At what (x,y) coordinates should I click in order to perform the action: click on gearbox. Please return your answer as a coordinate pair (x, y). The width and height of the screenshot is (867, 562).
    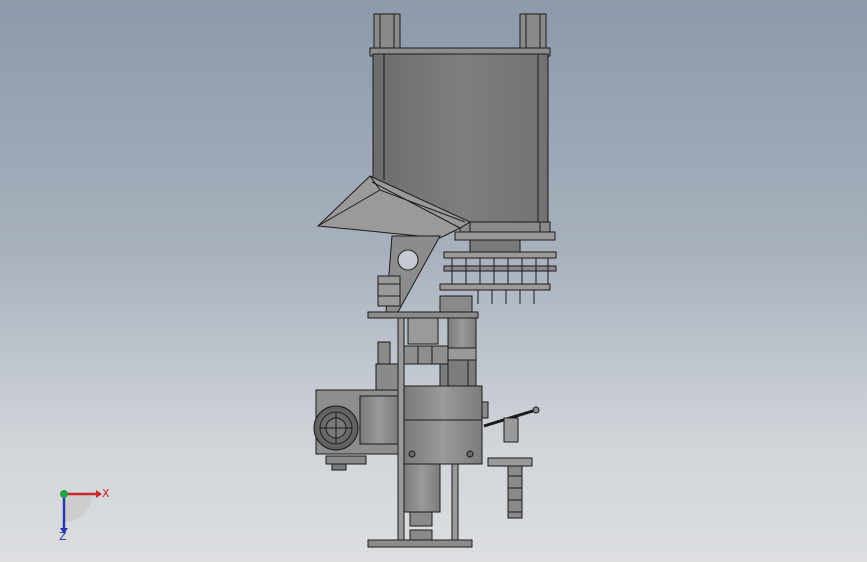
    Looking at the image, I should click on (446, 425).